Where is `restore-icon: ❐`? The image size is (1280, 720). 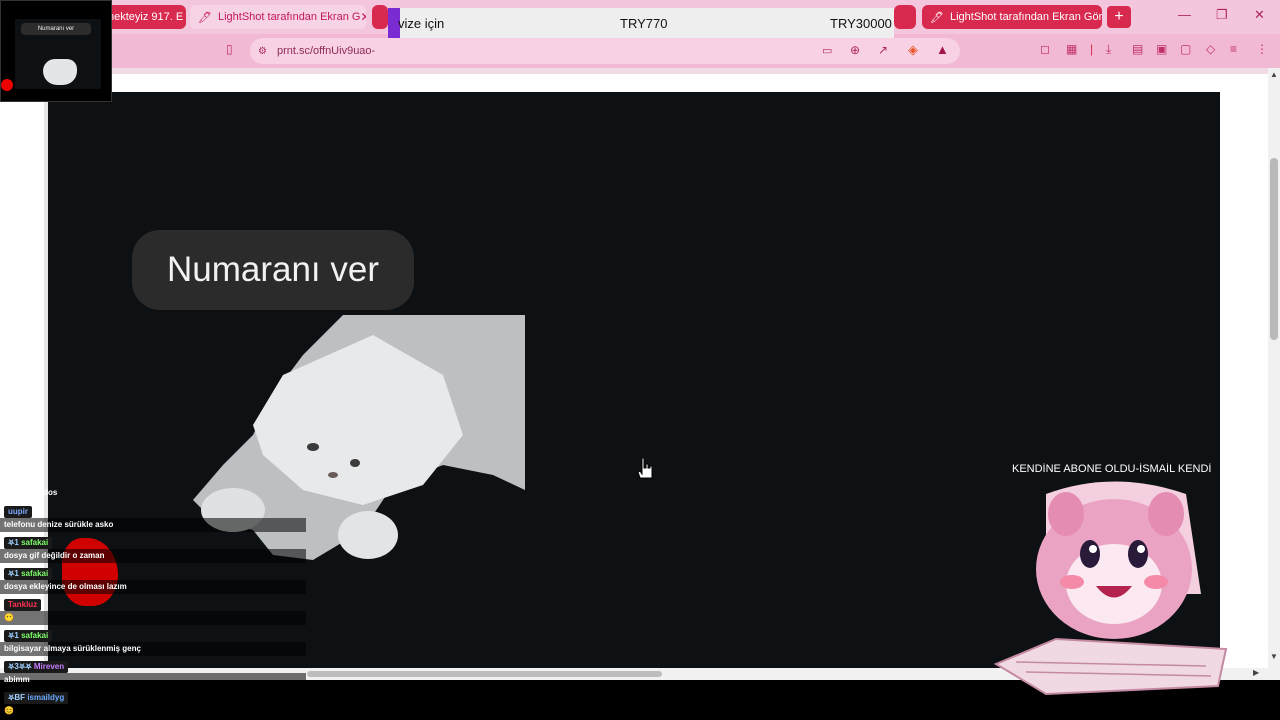 restore-icon: ❐ is located at coordinates (1222, 15).